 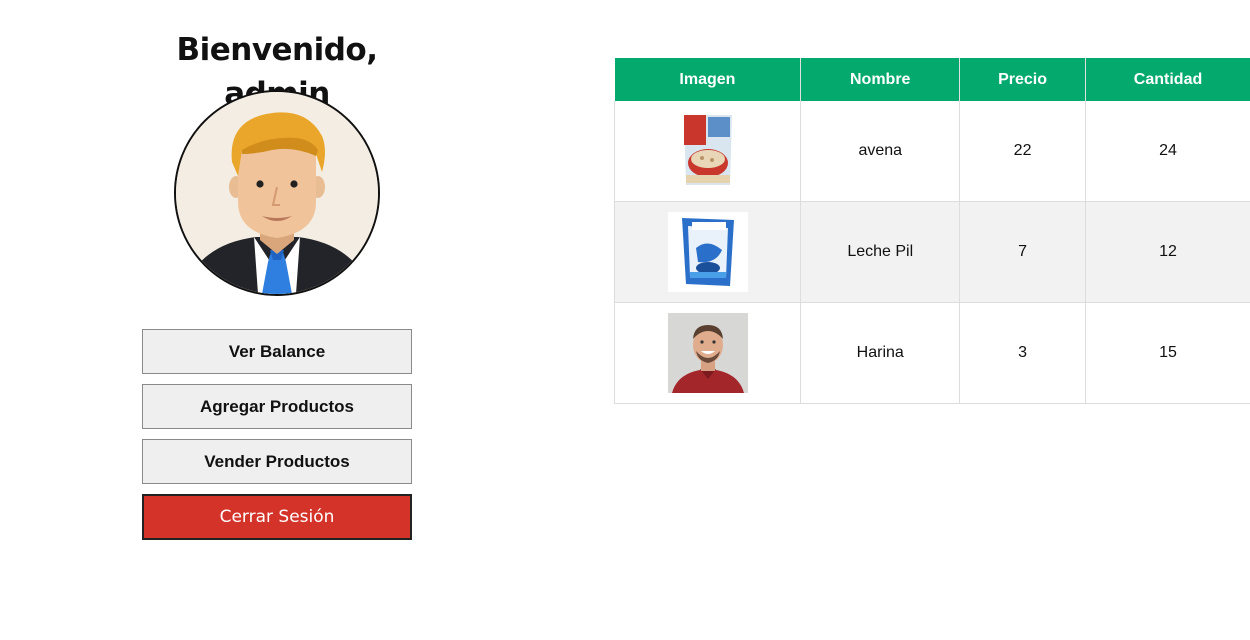 I want to click on product-quantity: 24, so click(x=1167, y=151).